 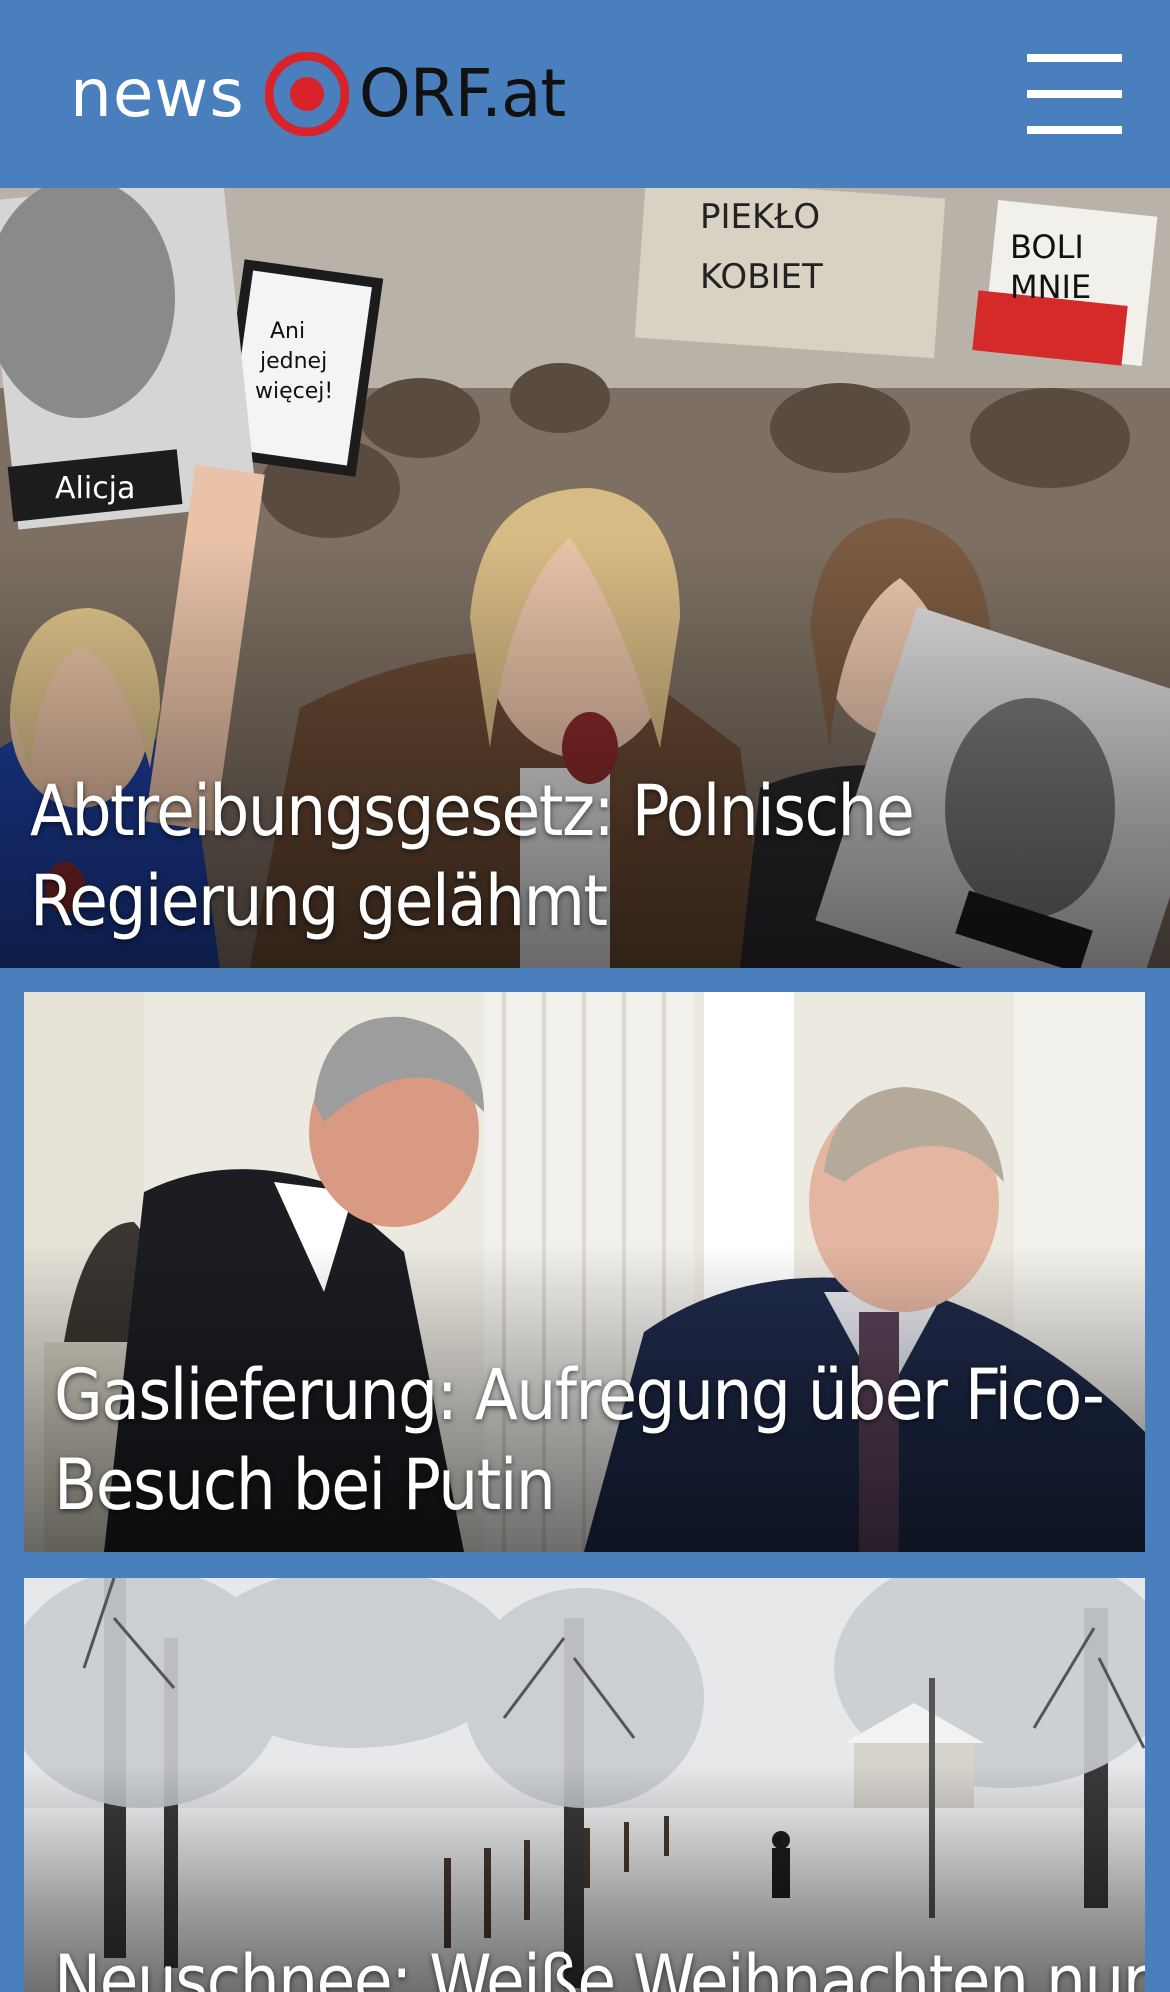 What do you see at coordinates (157, 93) in the screenshot?
I see `logo-news-text: news` at bounding box center [157, 93].